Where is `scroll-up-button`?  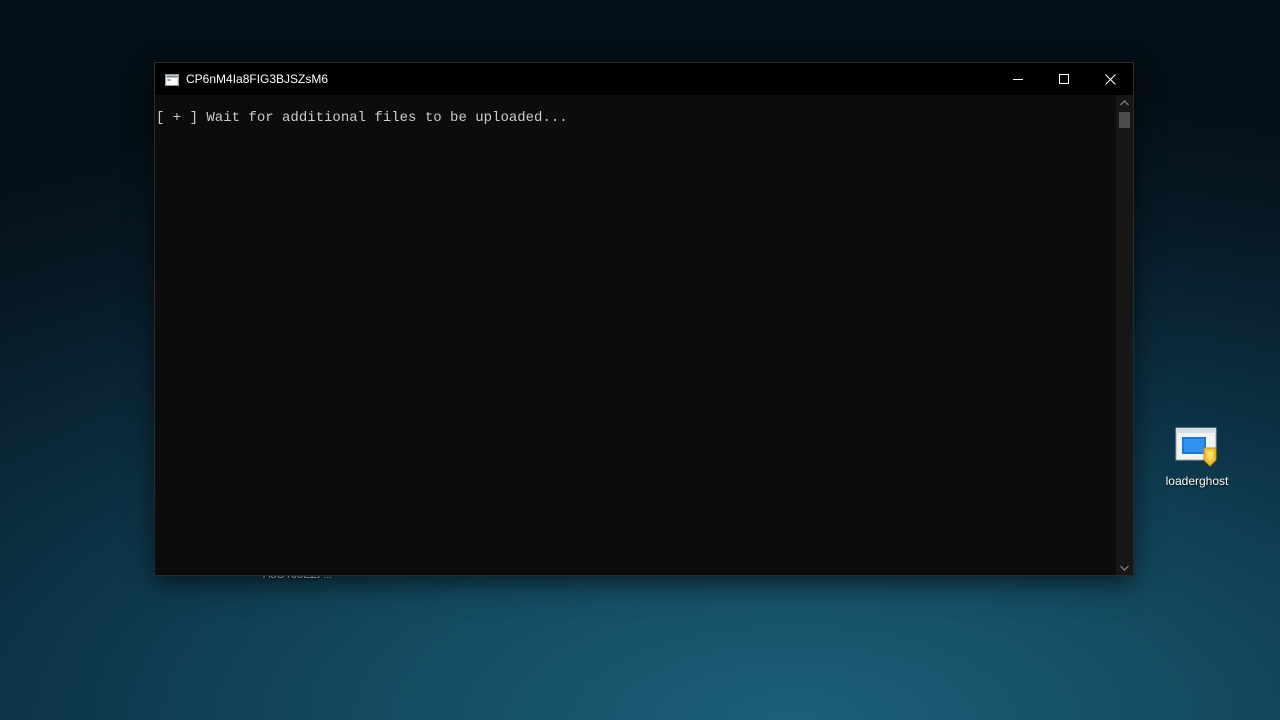
scroll-up-button is located at coordinates (1124, 102).